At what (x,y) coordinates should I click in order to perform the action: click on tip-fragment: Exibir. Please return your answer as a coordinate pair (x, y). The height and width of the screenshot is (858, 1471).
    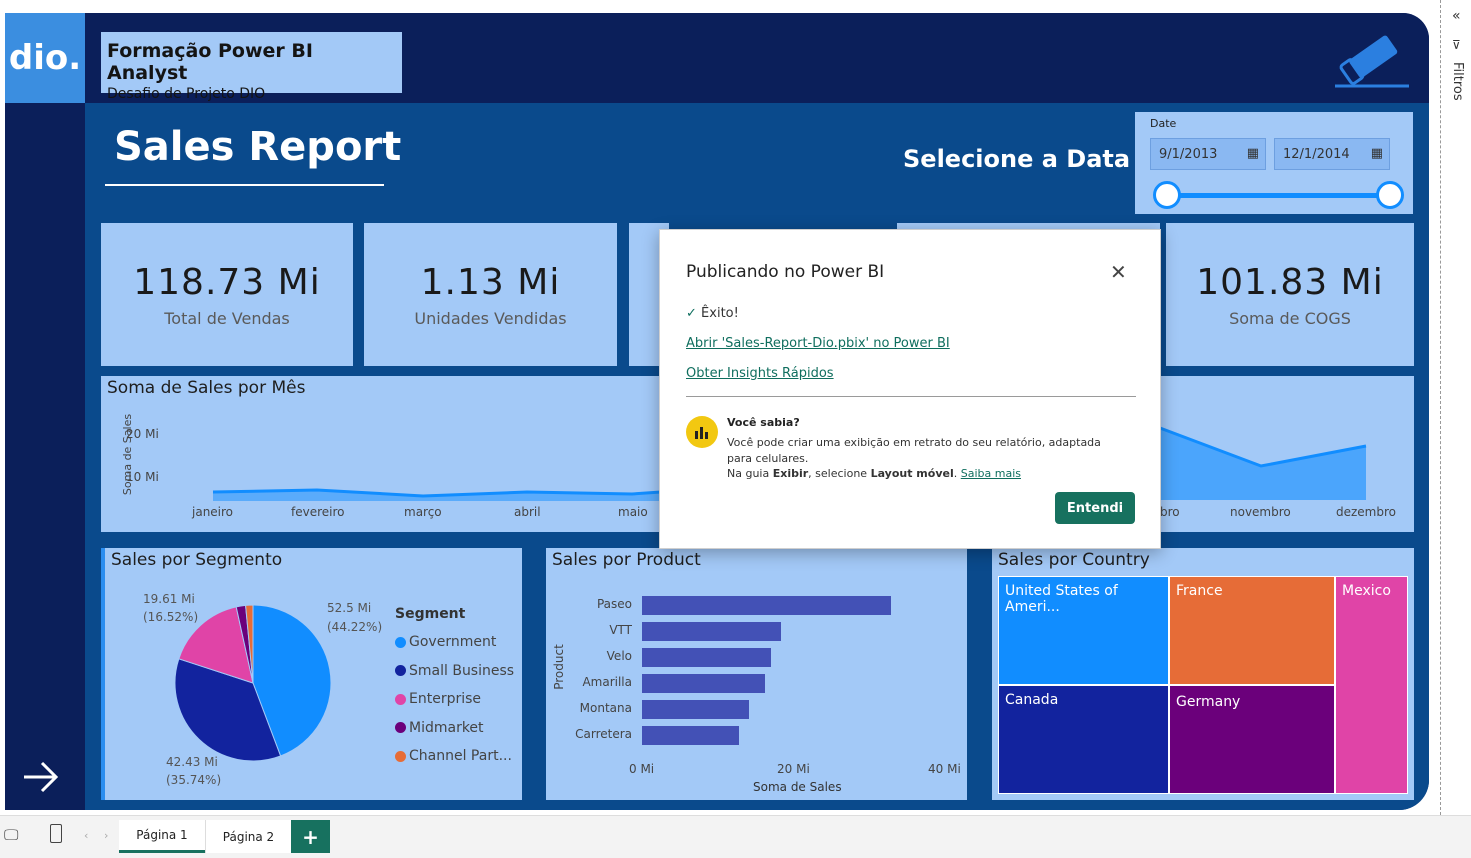
    Looking at the image, I should click on (790, 473).